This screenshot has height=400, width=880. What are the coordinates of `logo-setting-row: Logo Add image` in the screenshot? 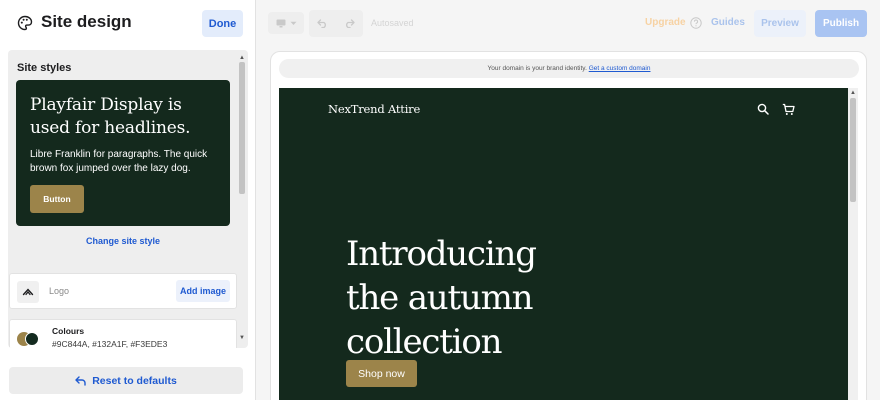 It's located at (123, 291).